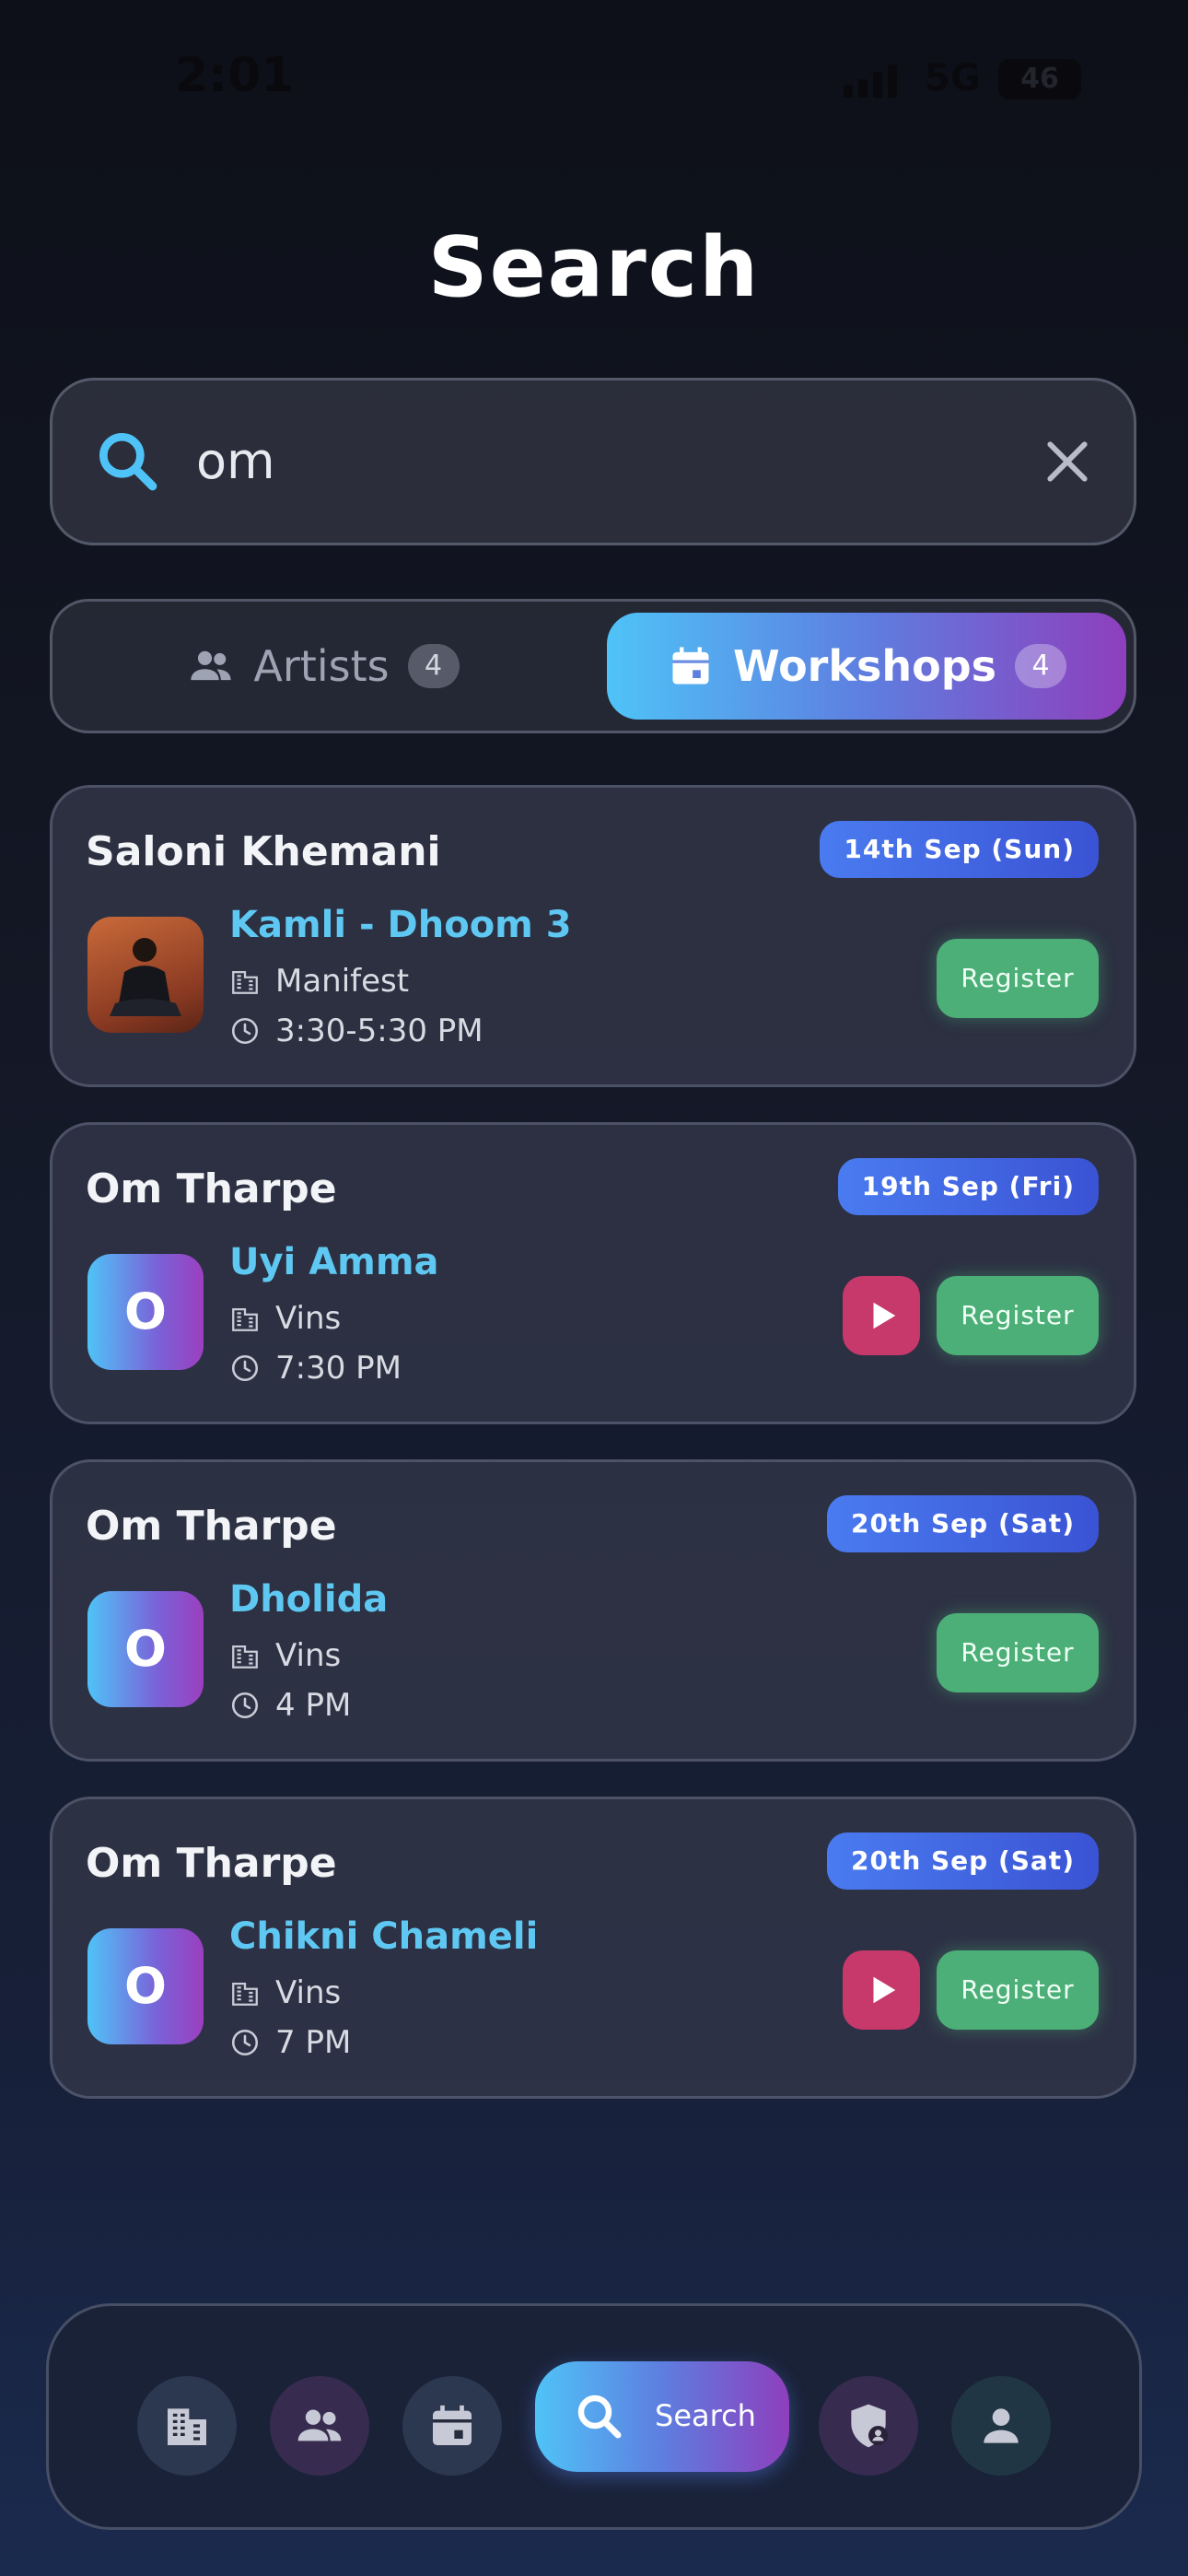 This screenshot has width=1188, height=2576. What do you see at coordinates (953, 78) in the screenshot?
I see `network-label: 5G` at bounding box center [953, 78].